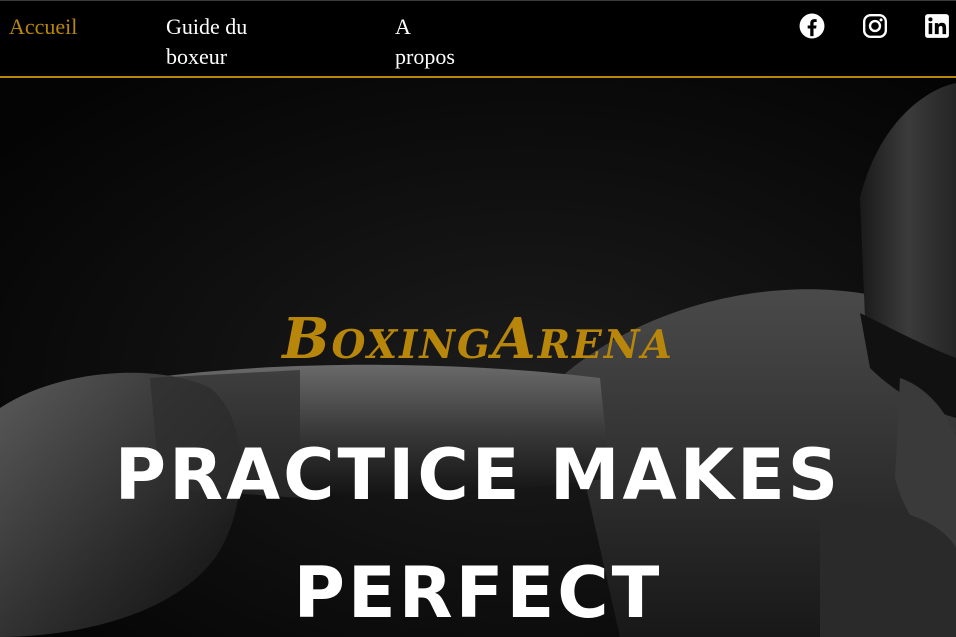 The height and width of the screenshot is (637, 956). I want to click on nav-link-accueil: Accueil, so click(43, 27).